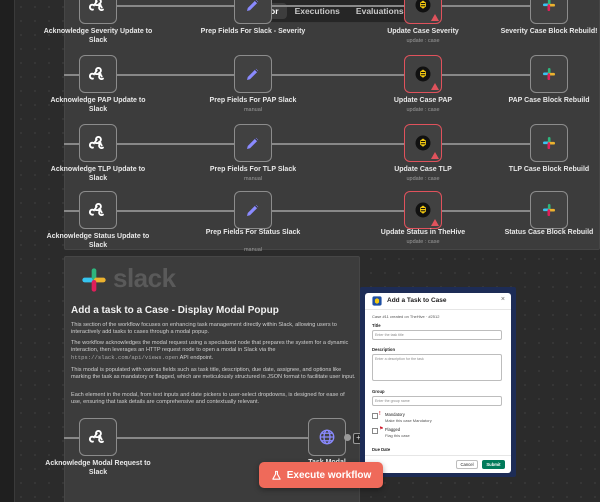  I want to click on submit-button: Submit, so click(493, 464).